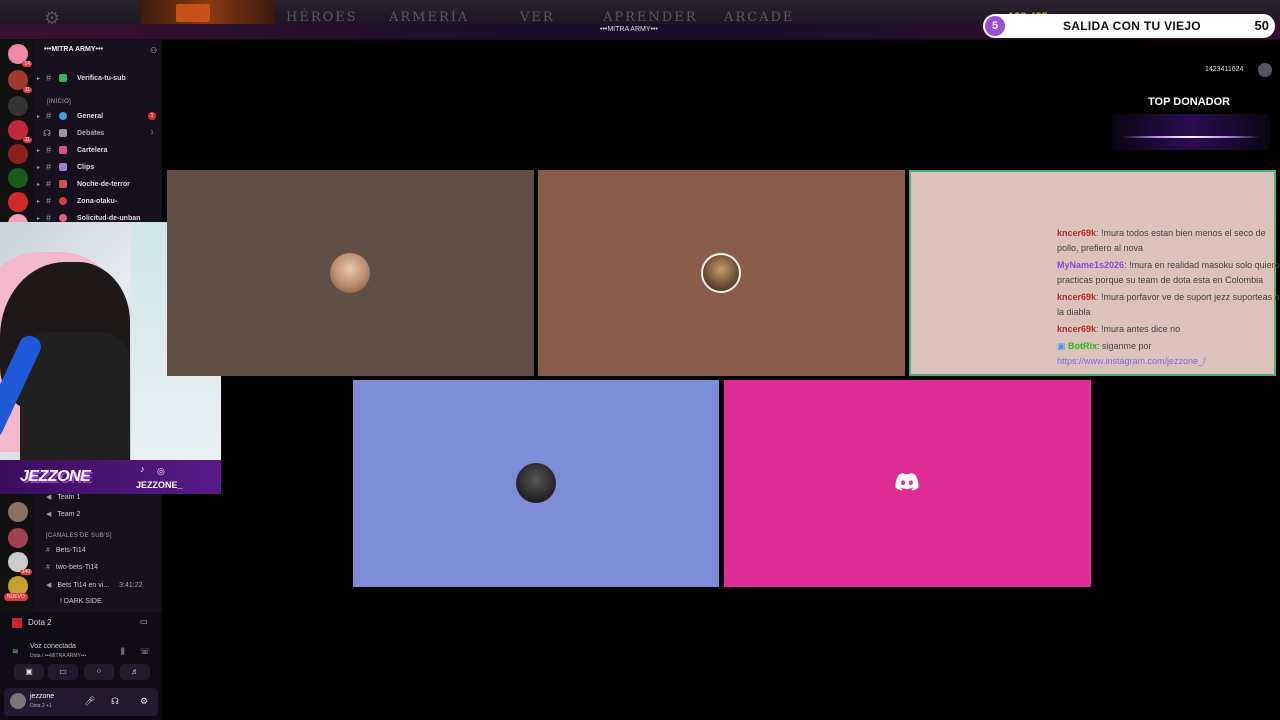  I want to click on unread-badge: 1, so click(152, 116).